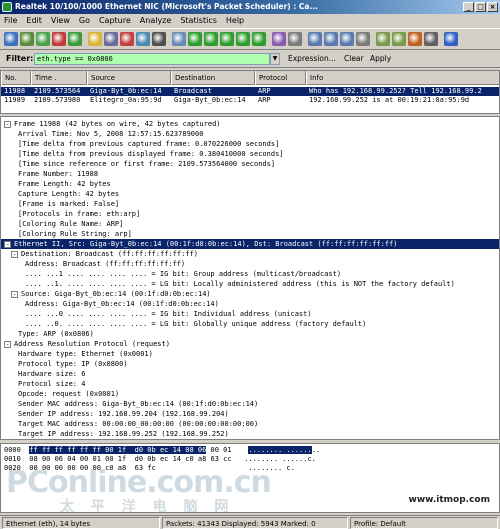 The image size is (500, 529). What do you see at coordinates (159, 39) in the screenshot?
I see `print-icon` at bounding box center [159, 39].